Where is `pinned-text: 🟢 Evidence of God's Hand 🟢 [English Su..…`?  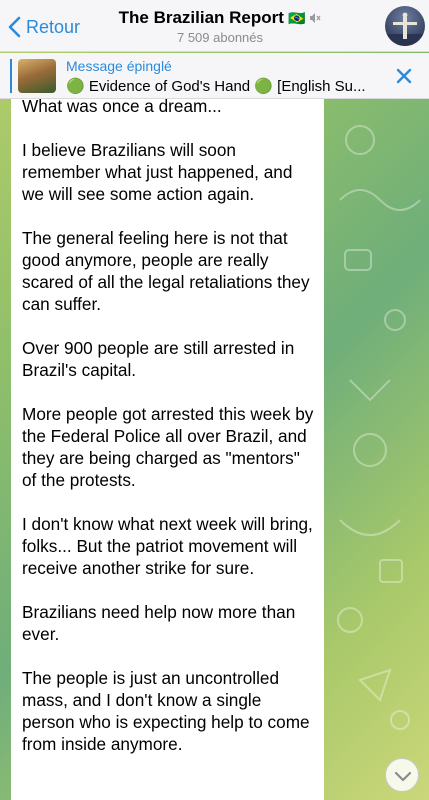 pinned-text: 🟢 Evidence of God's Hand 🟢 [English Su..… is located at coordinates (216, 86).